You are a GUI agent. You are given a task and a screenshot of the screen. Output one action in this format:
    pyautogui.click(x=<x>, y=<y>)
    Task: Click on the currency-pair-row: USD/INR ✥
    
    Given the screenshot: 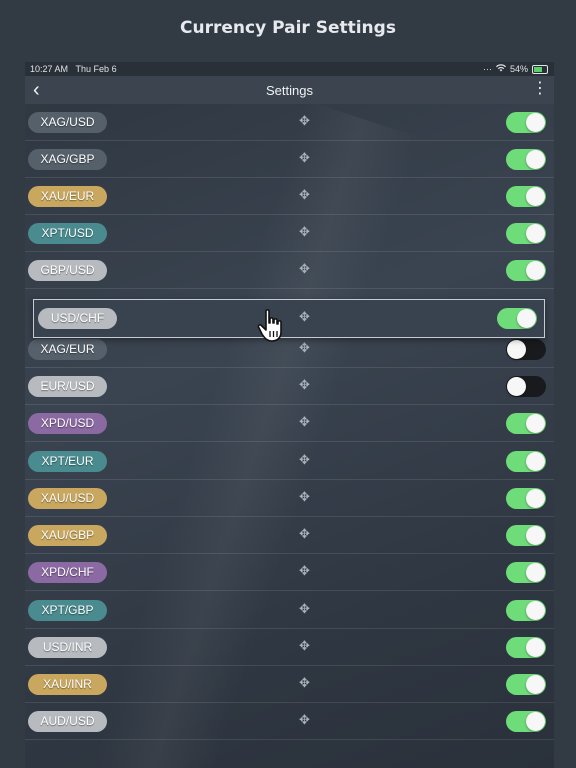 What is the action you would take?
    pyautogui.click(x=289, y=647)
    